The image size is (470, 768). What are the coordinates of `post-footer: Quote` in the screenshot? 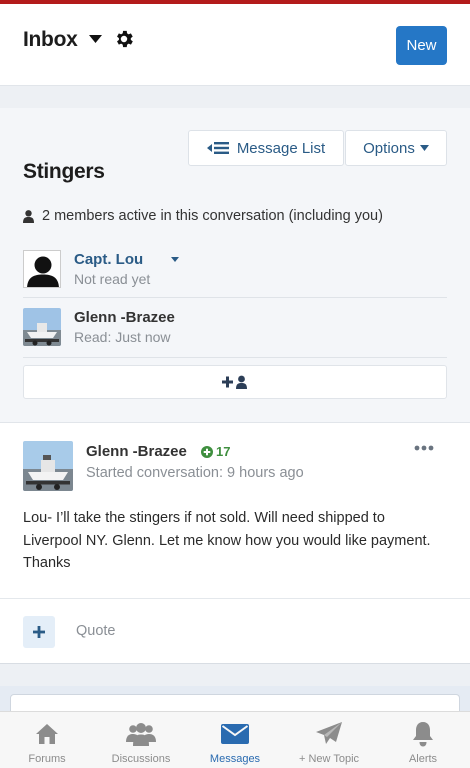 It's located at (235, 631).